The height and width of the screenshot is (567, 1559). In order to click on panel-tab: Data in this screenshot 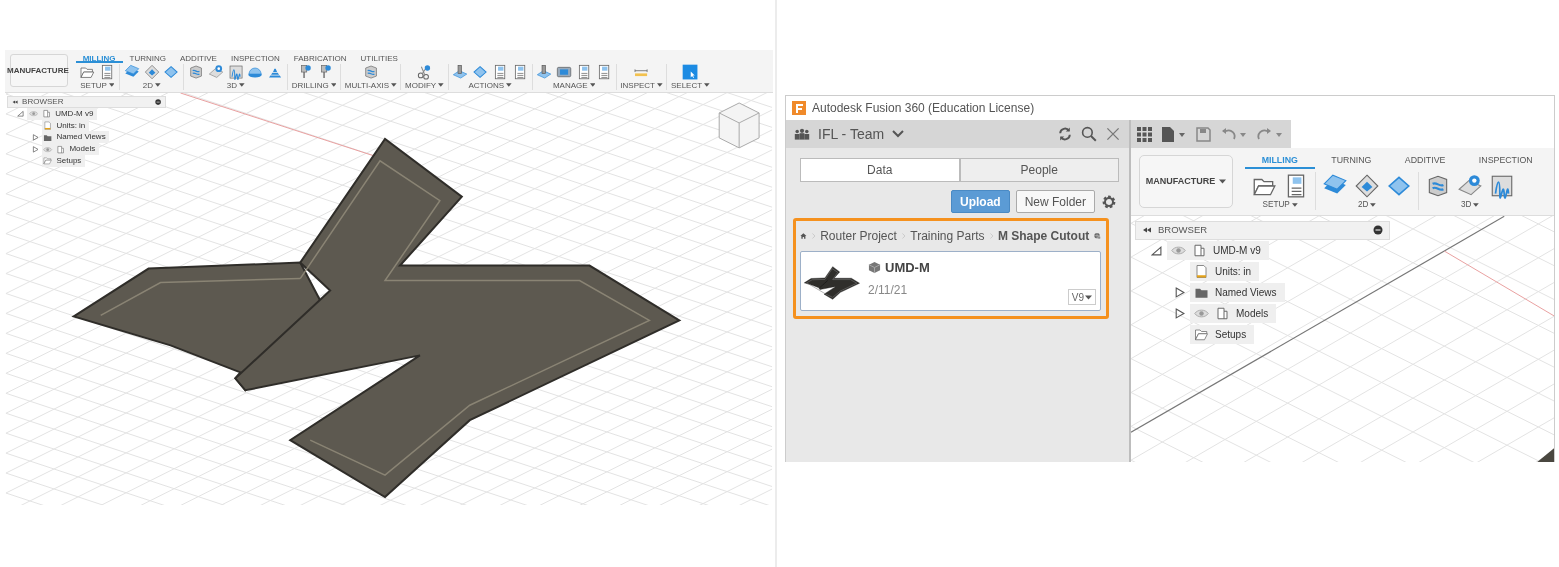, I will do `click(880, 170)`.